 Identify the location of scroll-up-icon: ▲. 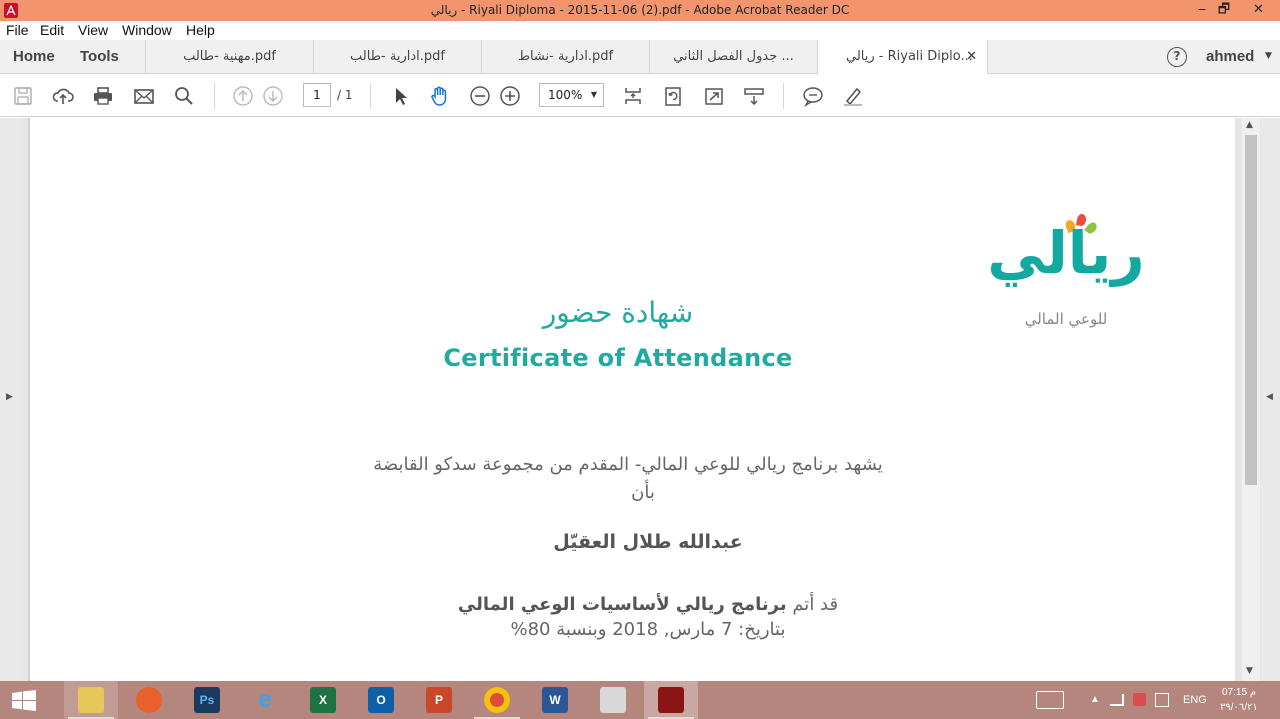
(1249, 125).